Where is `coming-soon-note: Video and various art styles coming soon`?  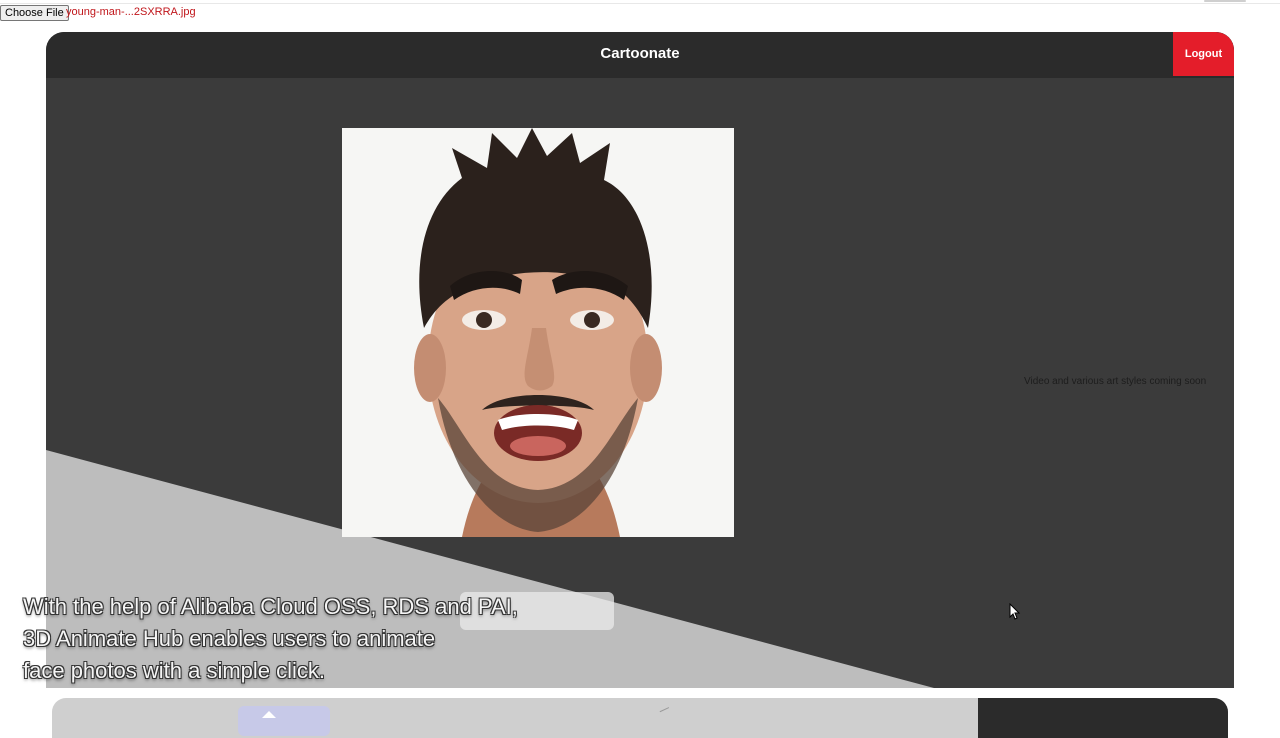
coming-soon-note: Video and various art styles coming soon is located at coordinates (1115, 381).